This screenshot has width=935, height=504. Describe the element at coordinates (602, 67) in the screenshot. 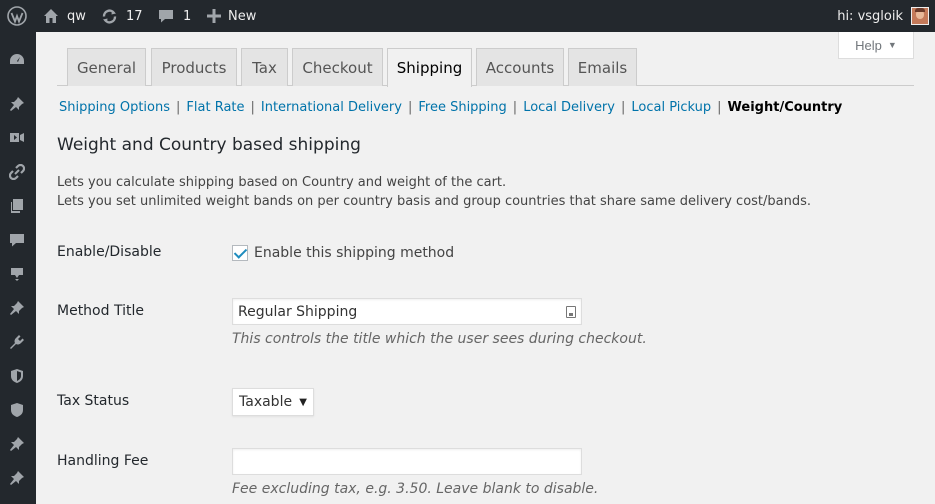

I see `tab-emails: Emails` at that location.